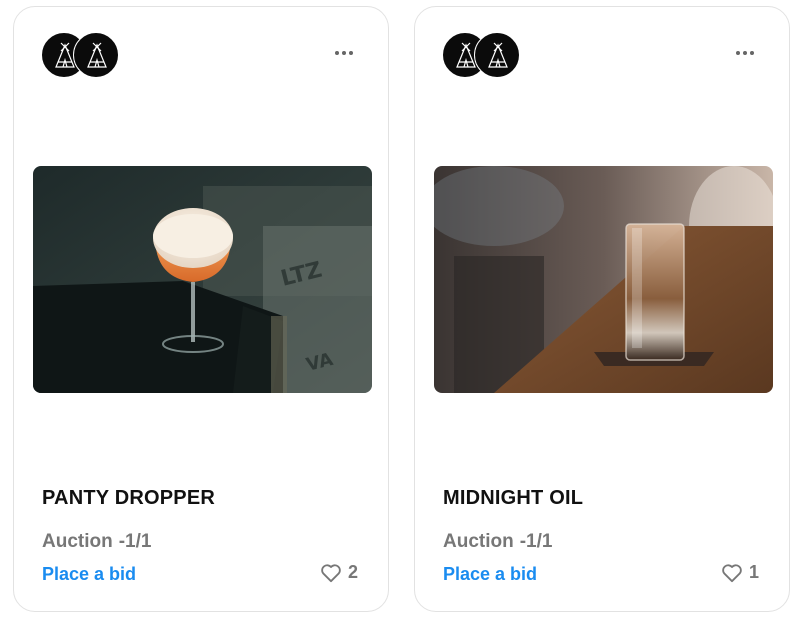 This screenshot has width=806, height=622. I want to click on like-button: 1, so click(740, 572).